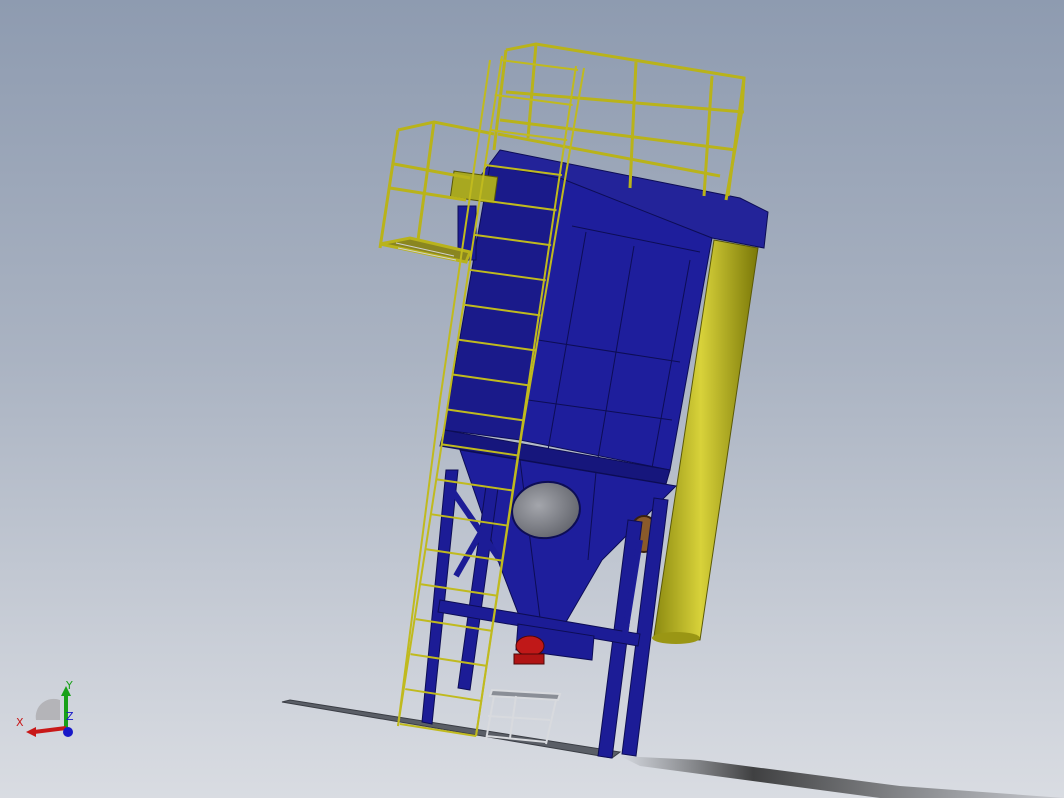  I want to click on floor-rail, so click(451, 729).